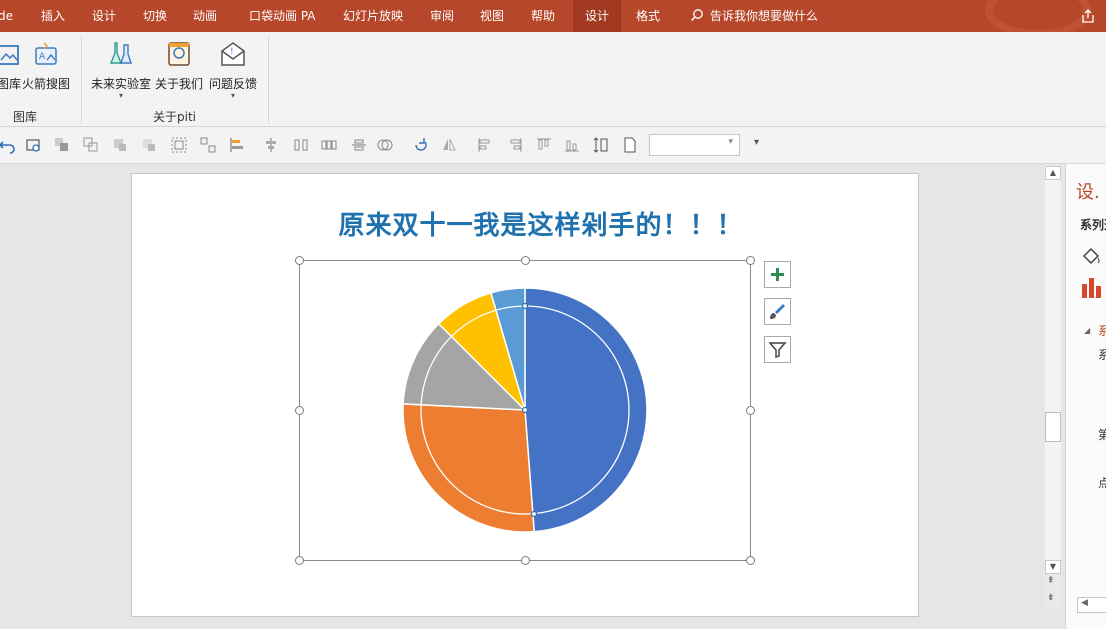 The height and width of the screenshot is (629, 1106). Describe the element at coordinates (1051, 581) in the screenshot. I see `previous-slide-button: ⇞` at that location.